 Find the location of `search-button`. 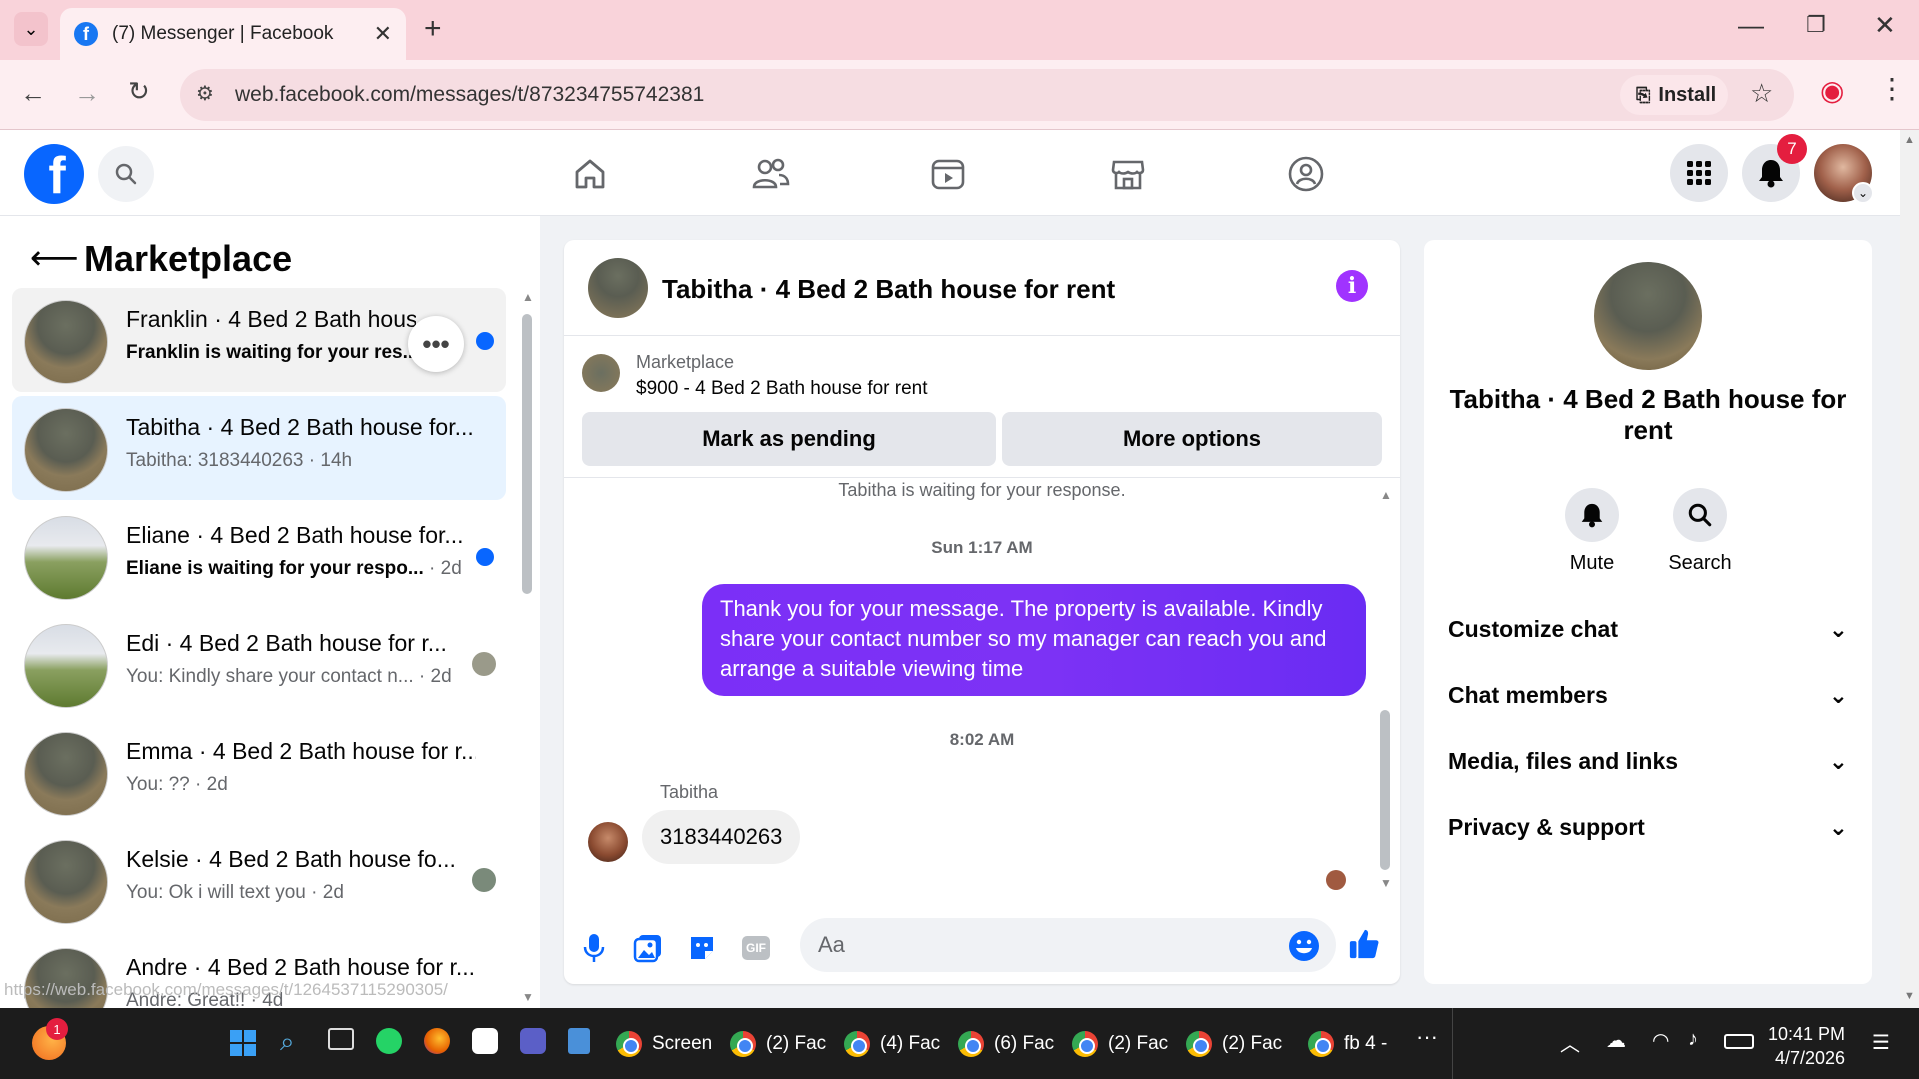

search-button is located at coordinates (126, 174).